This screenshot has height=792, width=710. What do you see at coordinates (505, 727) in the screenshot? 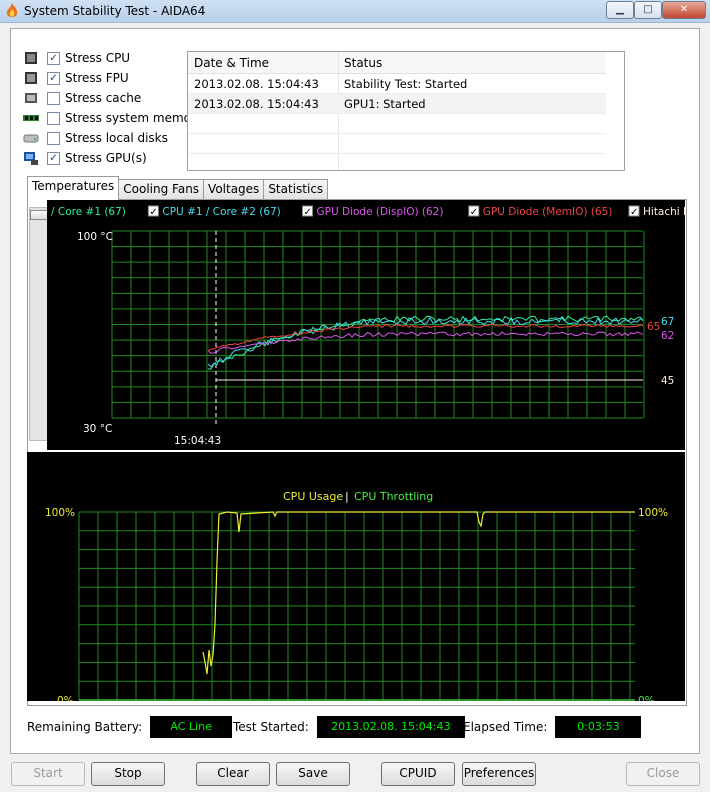
I see `elapsed-time-label: Elapsed Time:` at bounding box center [505, 727].